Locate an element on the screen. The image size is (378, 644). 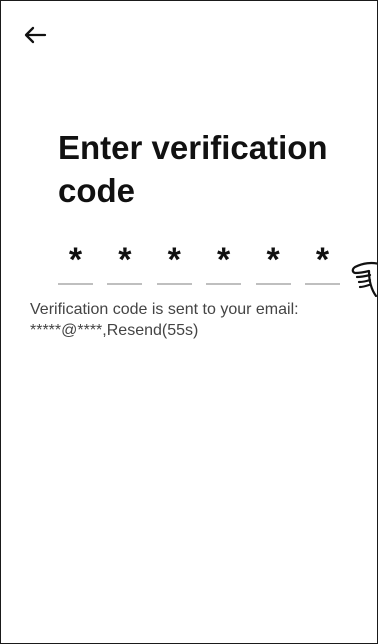
code-digit-5: * is located at coordinates (273, 264).